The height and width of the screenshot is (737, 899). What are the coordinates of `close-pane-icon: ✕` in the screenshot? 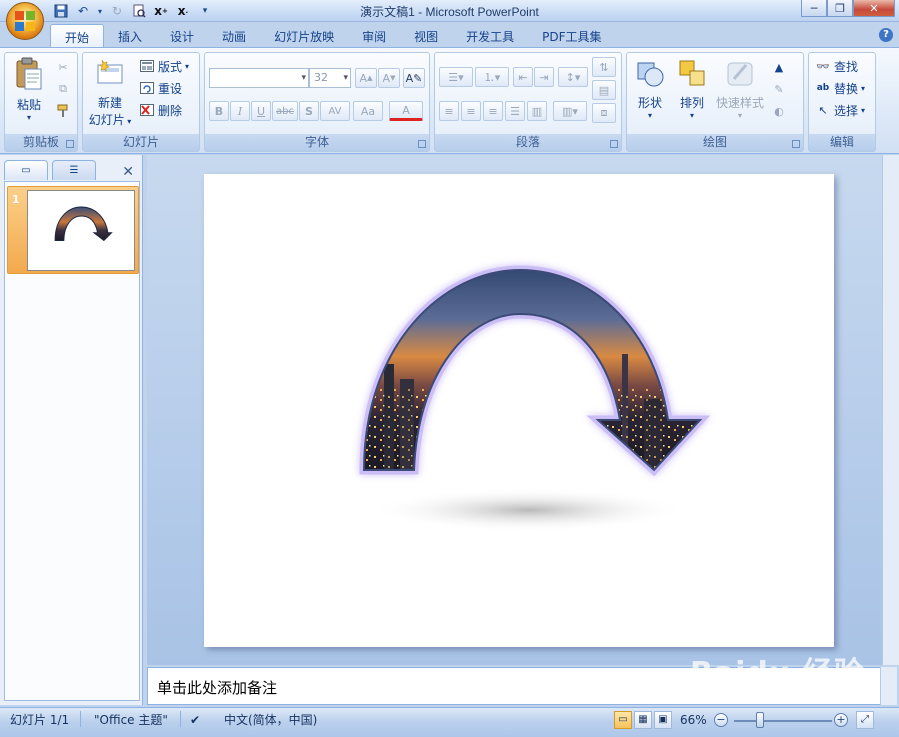 It's located at (128, 172).